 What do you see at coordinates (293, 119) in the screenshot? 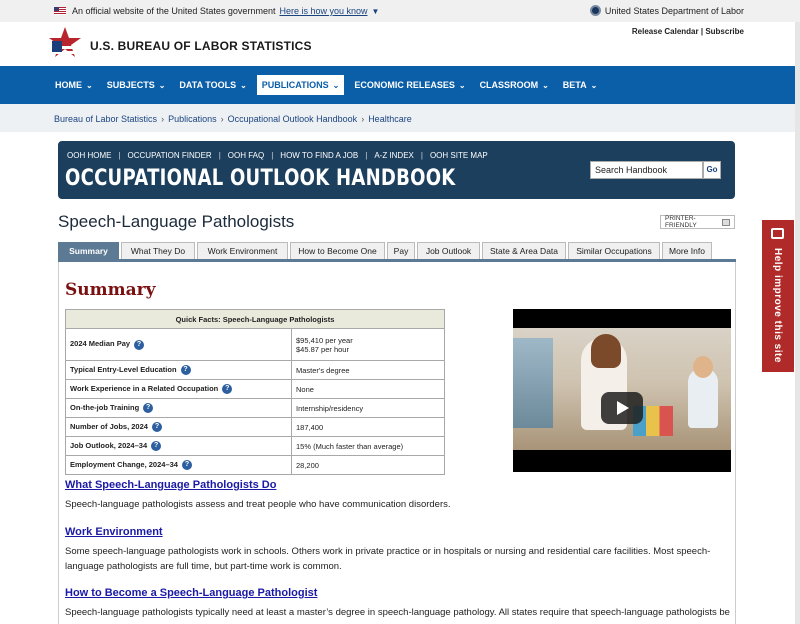
I see `breadcrumb-ooh: Occupational Outlook Handbook` at bounding box center [293, 119].